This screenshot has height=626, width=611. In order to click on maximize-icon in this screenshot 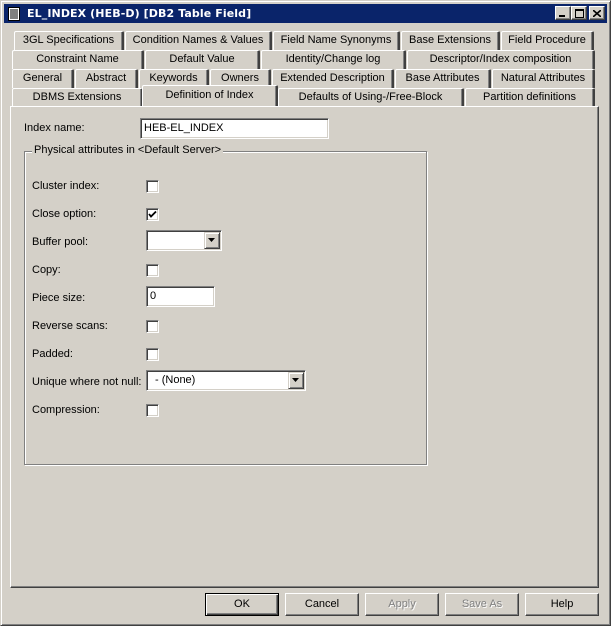, I will do `click(579, 13)`.